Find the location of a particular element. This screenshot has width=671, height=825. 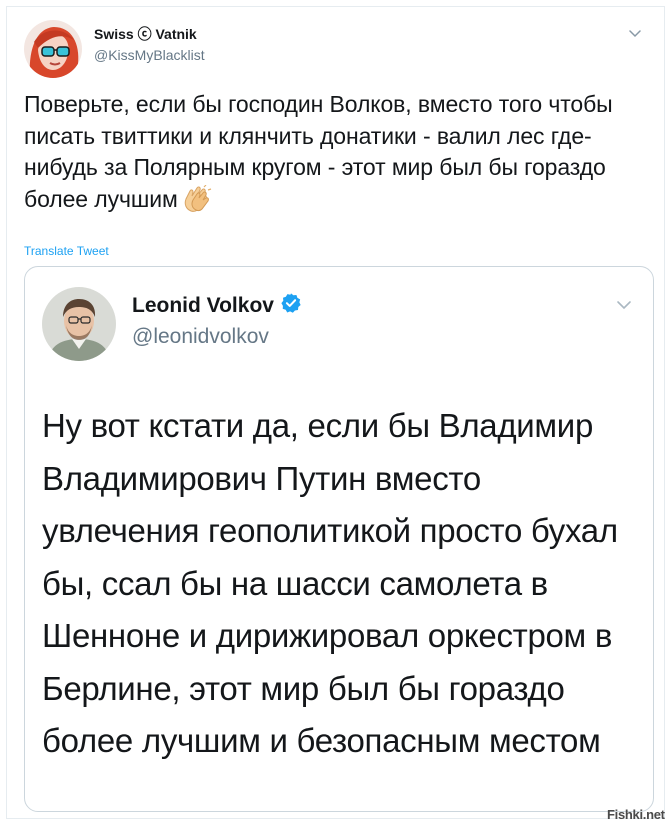

author-avatar is located at coordinates (53, 49).